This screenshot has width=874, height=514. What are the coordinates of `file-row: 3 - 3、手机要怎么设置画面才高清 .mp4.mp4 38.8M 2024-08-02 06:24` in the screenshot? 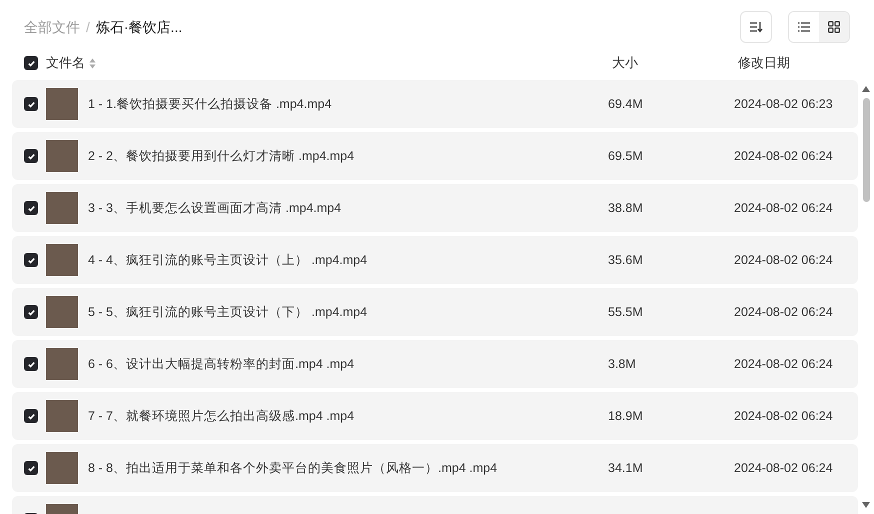 It's located at (435, 208).